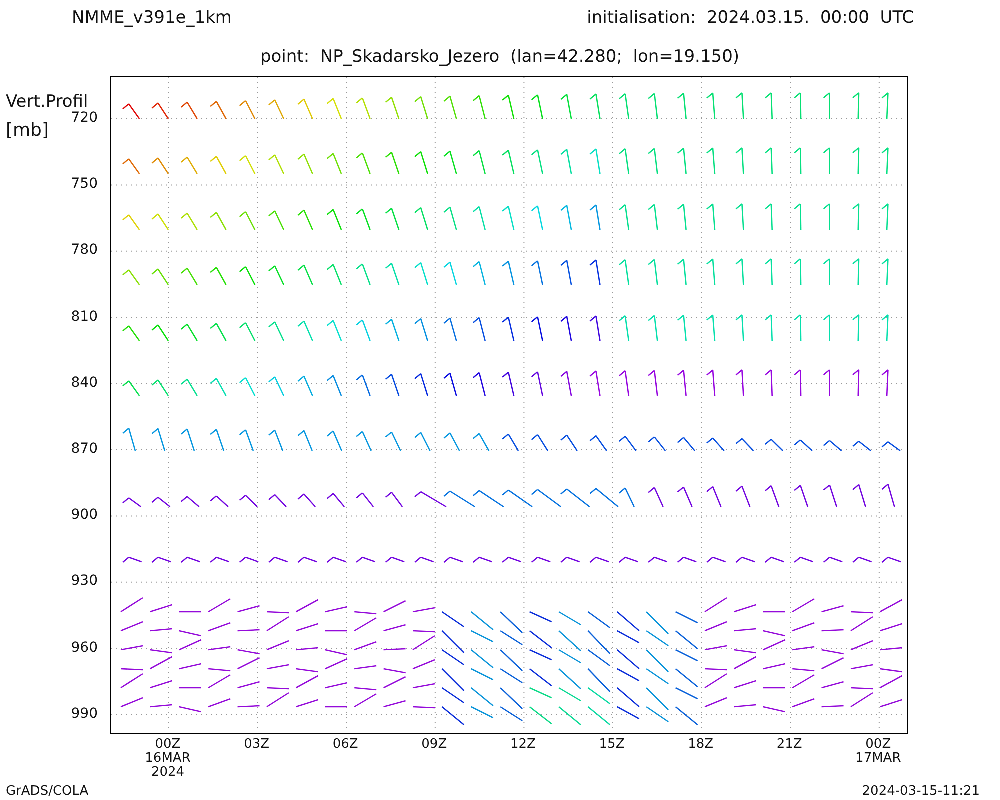  What do you see at coordinates (152, 19) in the screenshot?
I see `model-title: NMME_v391e_1km` at bounding box center [152, 19].